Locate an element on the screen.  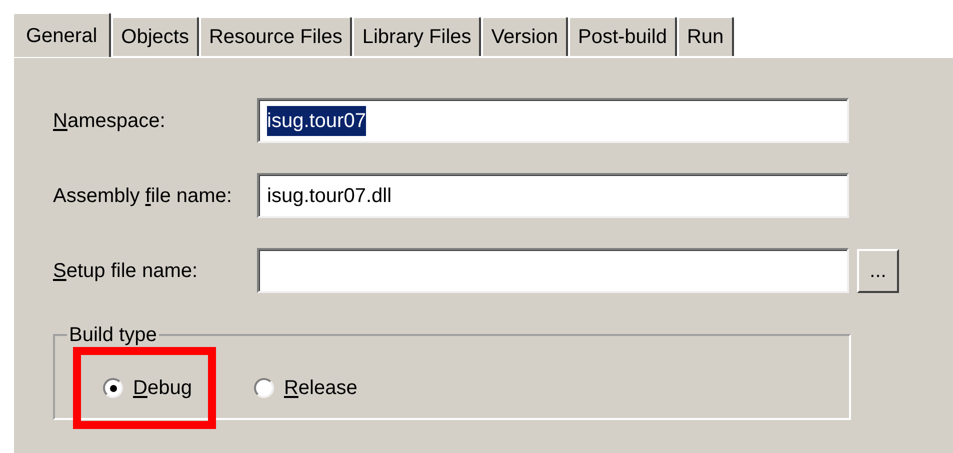
tab: Objects is located at coordinates (155, 36).